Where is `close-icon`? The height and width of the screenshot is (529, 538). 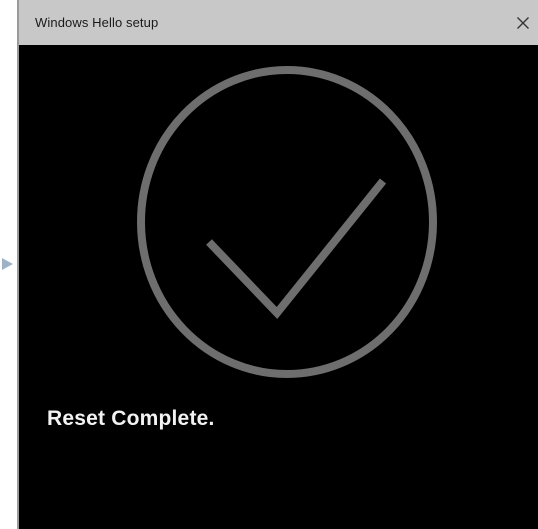 close-icon is located at coordinates (523, 22).